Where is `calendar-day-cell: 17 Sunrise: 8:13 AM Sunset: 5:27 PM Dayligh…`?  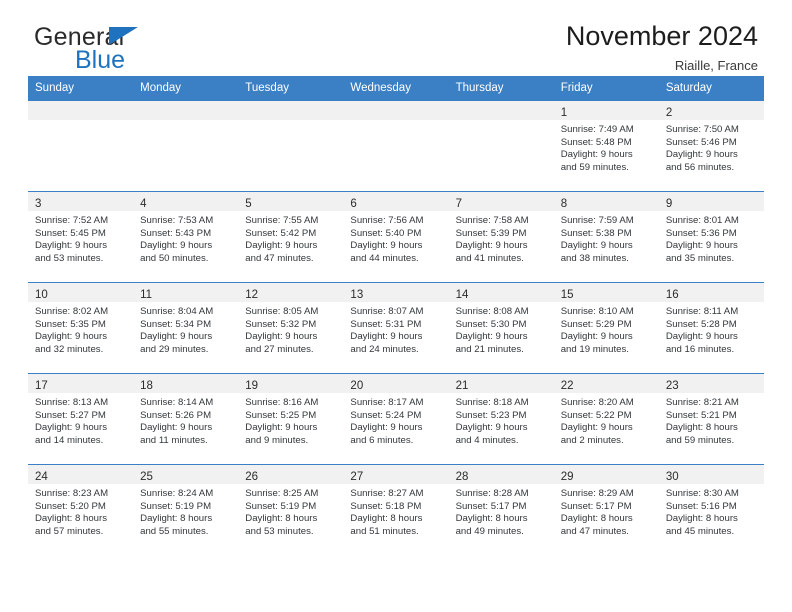
calendar-day-cell: 17 Sunrise: 8:13 AM Sunset: 5:27 PM Dayligh… is located at coordinates (81, 419).